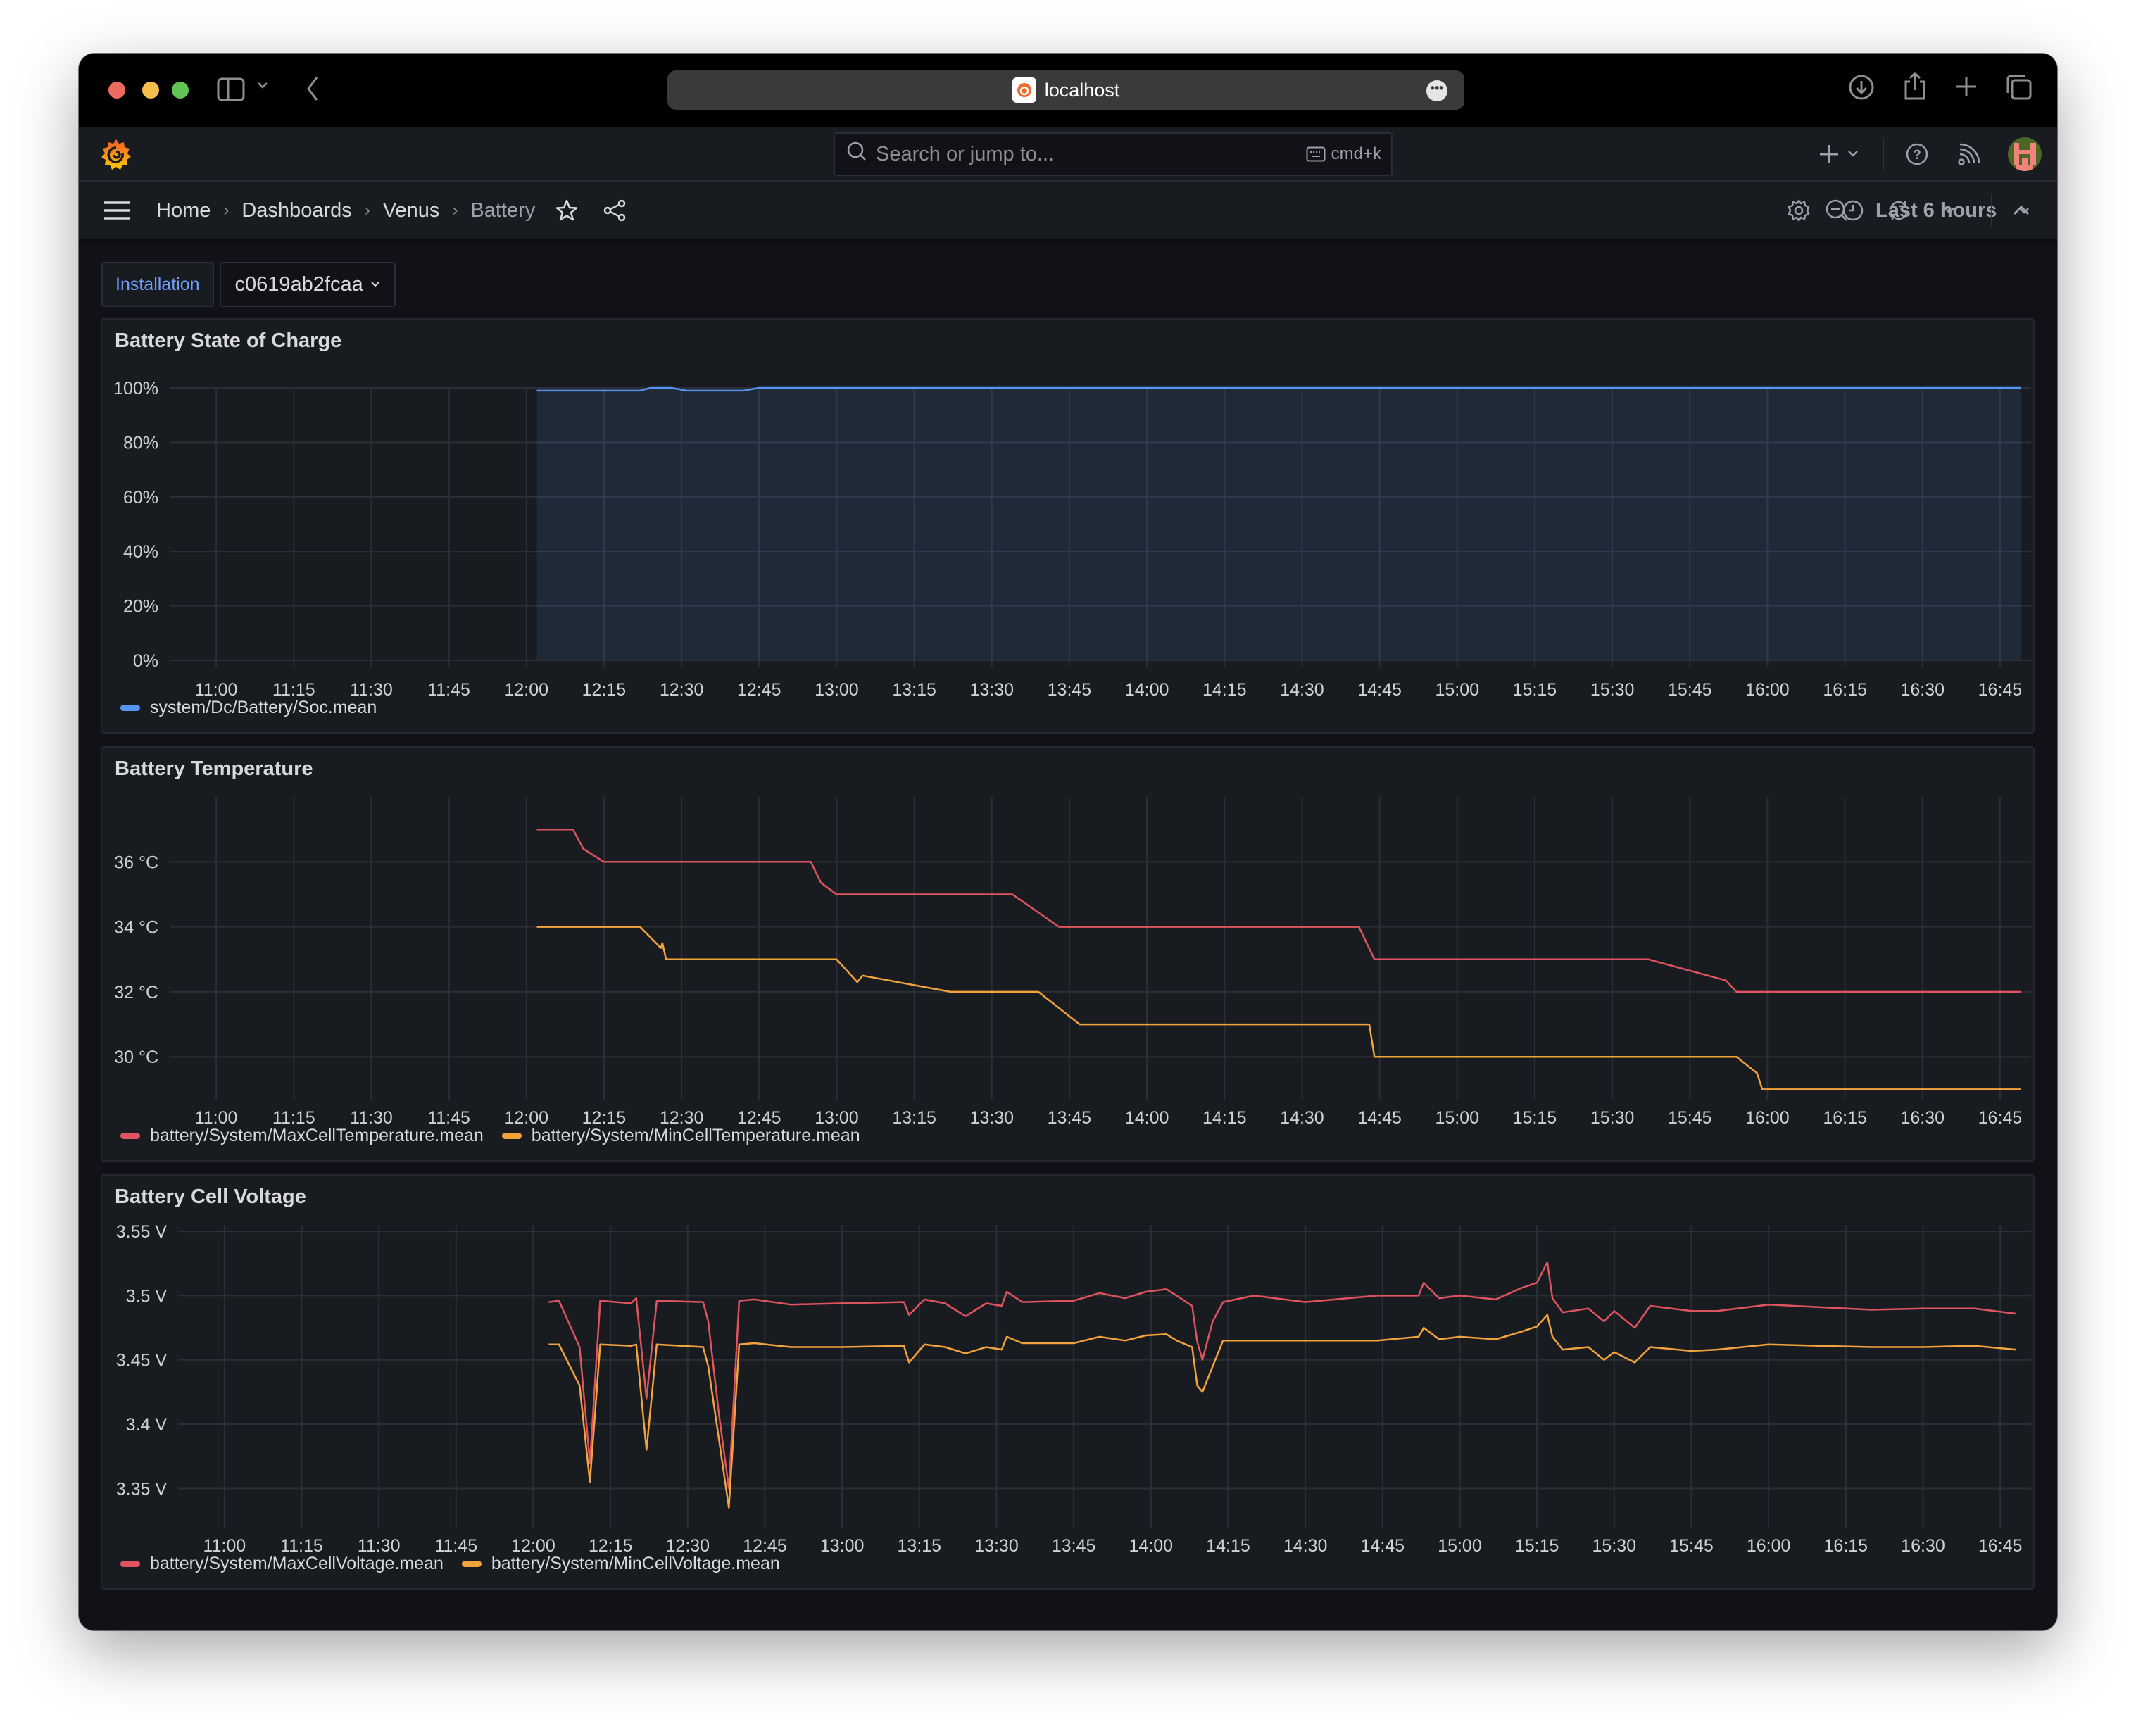  Describe the element at coordinates (181, 90) in the screenshot. I see `maximize-window-button` at that location.